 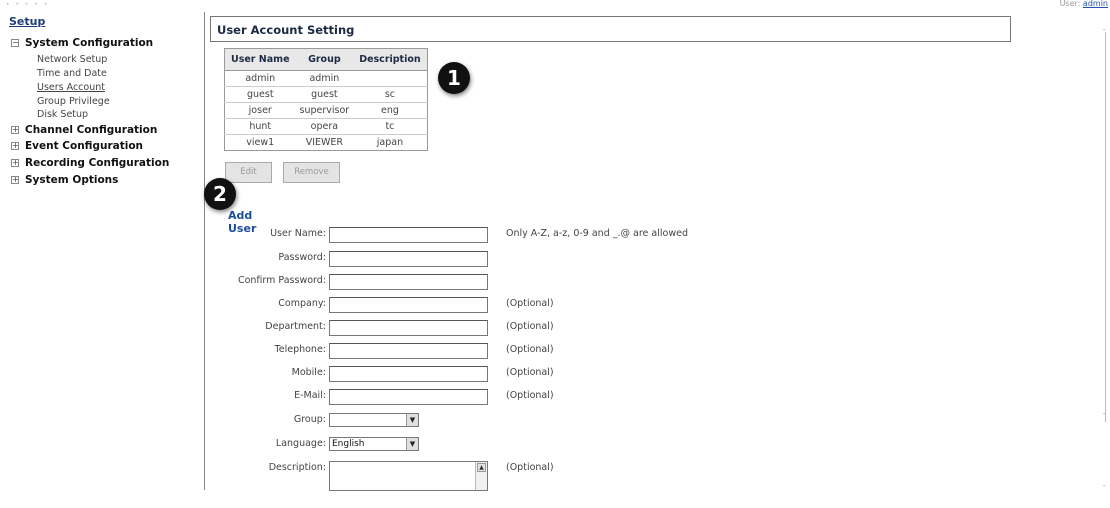 I want to click on cell-user-name: hunt, so click(x=260, y=126).